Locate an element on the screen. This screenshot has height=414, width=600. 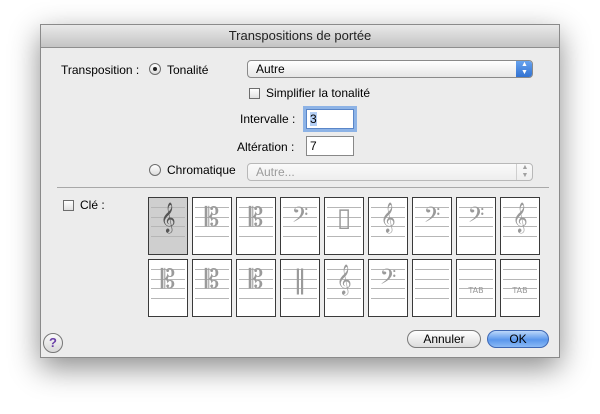
tenor-clef-icon: 𝄡 is located at coordinates (256, 218).